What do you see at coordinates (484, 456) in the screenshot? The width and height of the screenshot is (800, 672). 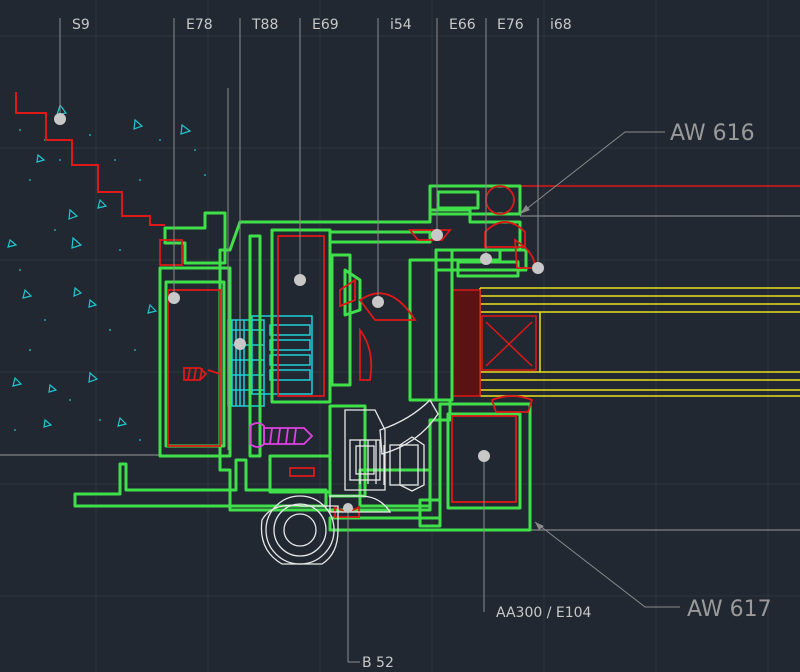 I see `marker-aa300` at bounding box center [484, 456].